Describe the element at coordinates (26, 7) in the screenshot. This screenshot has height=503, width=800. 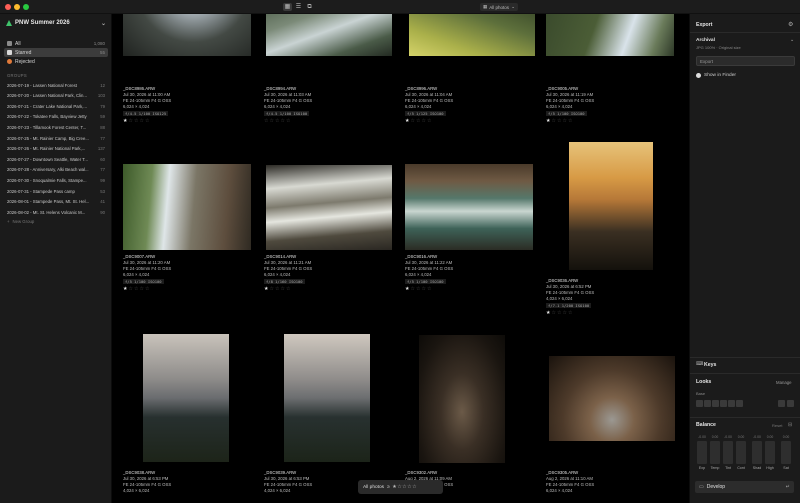
I see `zoom-window-button` at that location.